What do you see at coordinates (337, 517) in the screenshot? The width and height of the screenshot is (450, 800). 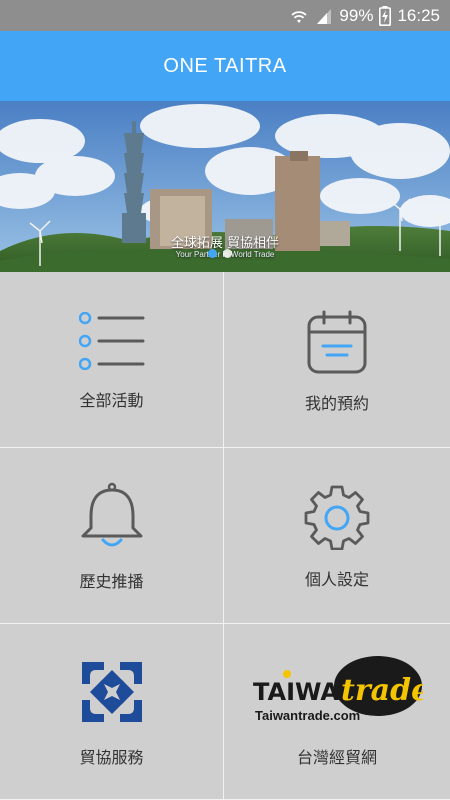 I see `gear-icon` at bounding box center [337, 517].